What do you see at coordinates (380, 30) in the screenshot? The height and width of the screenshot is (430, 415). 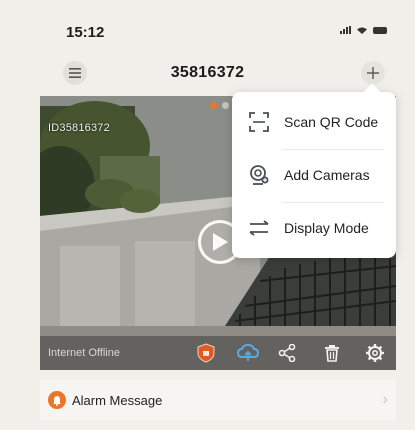 I see `battery-icon` at bounding box center [380, 30].